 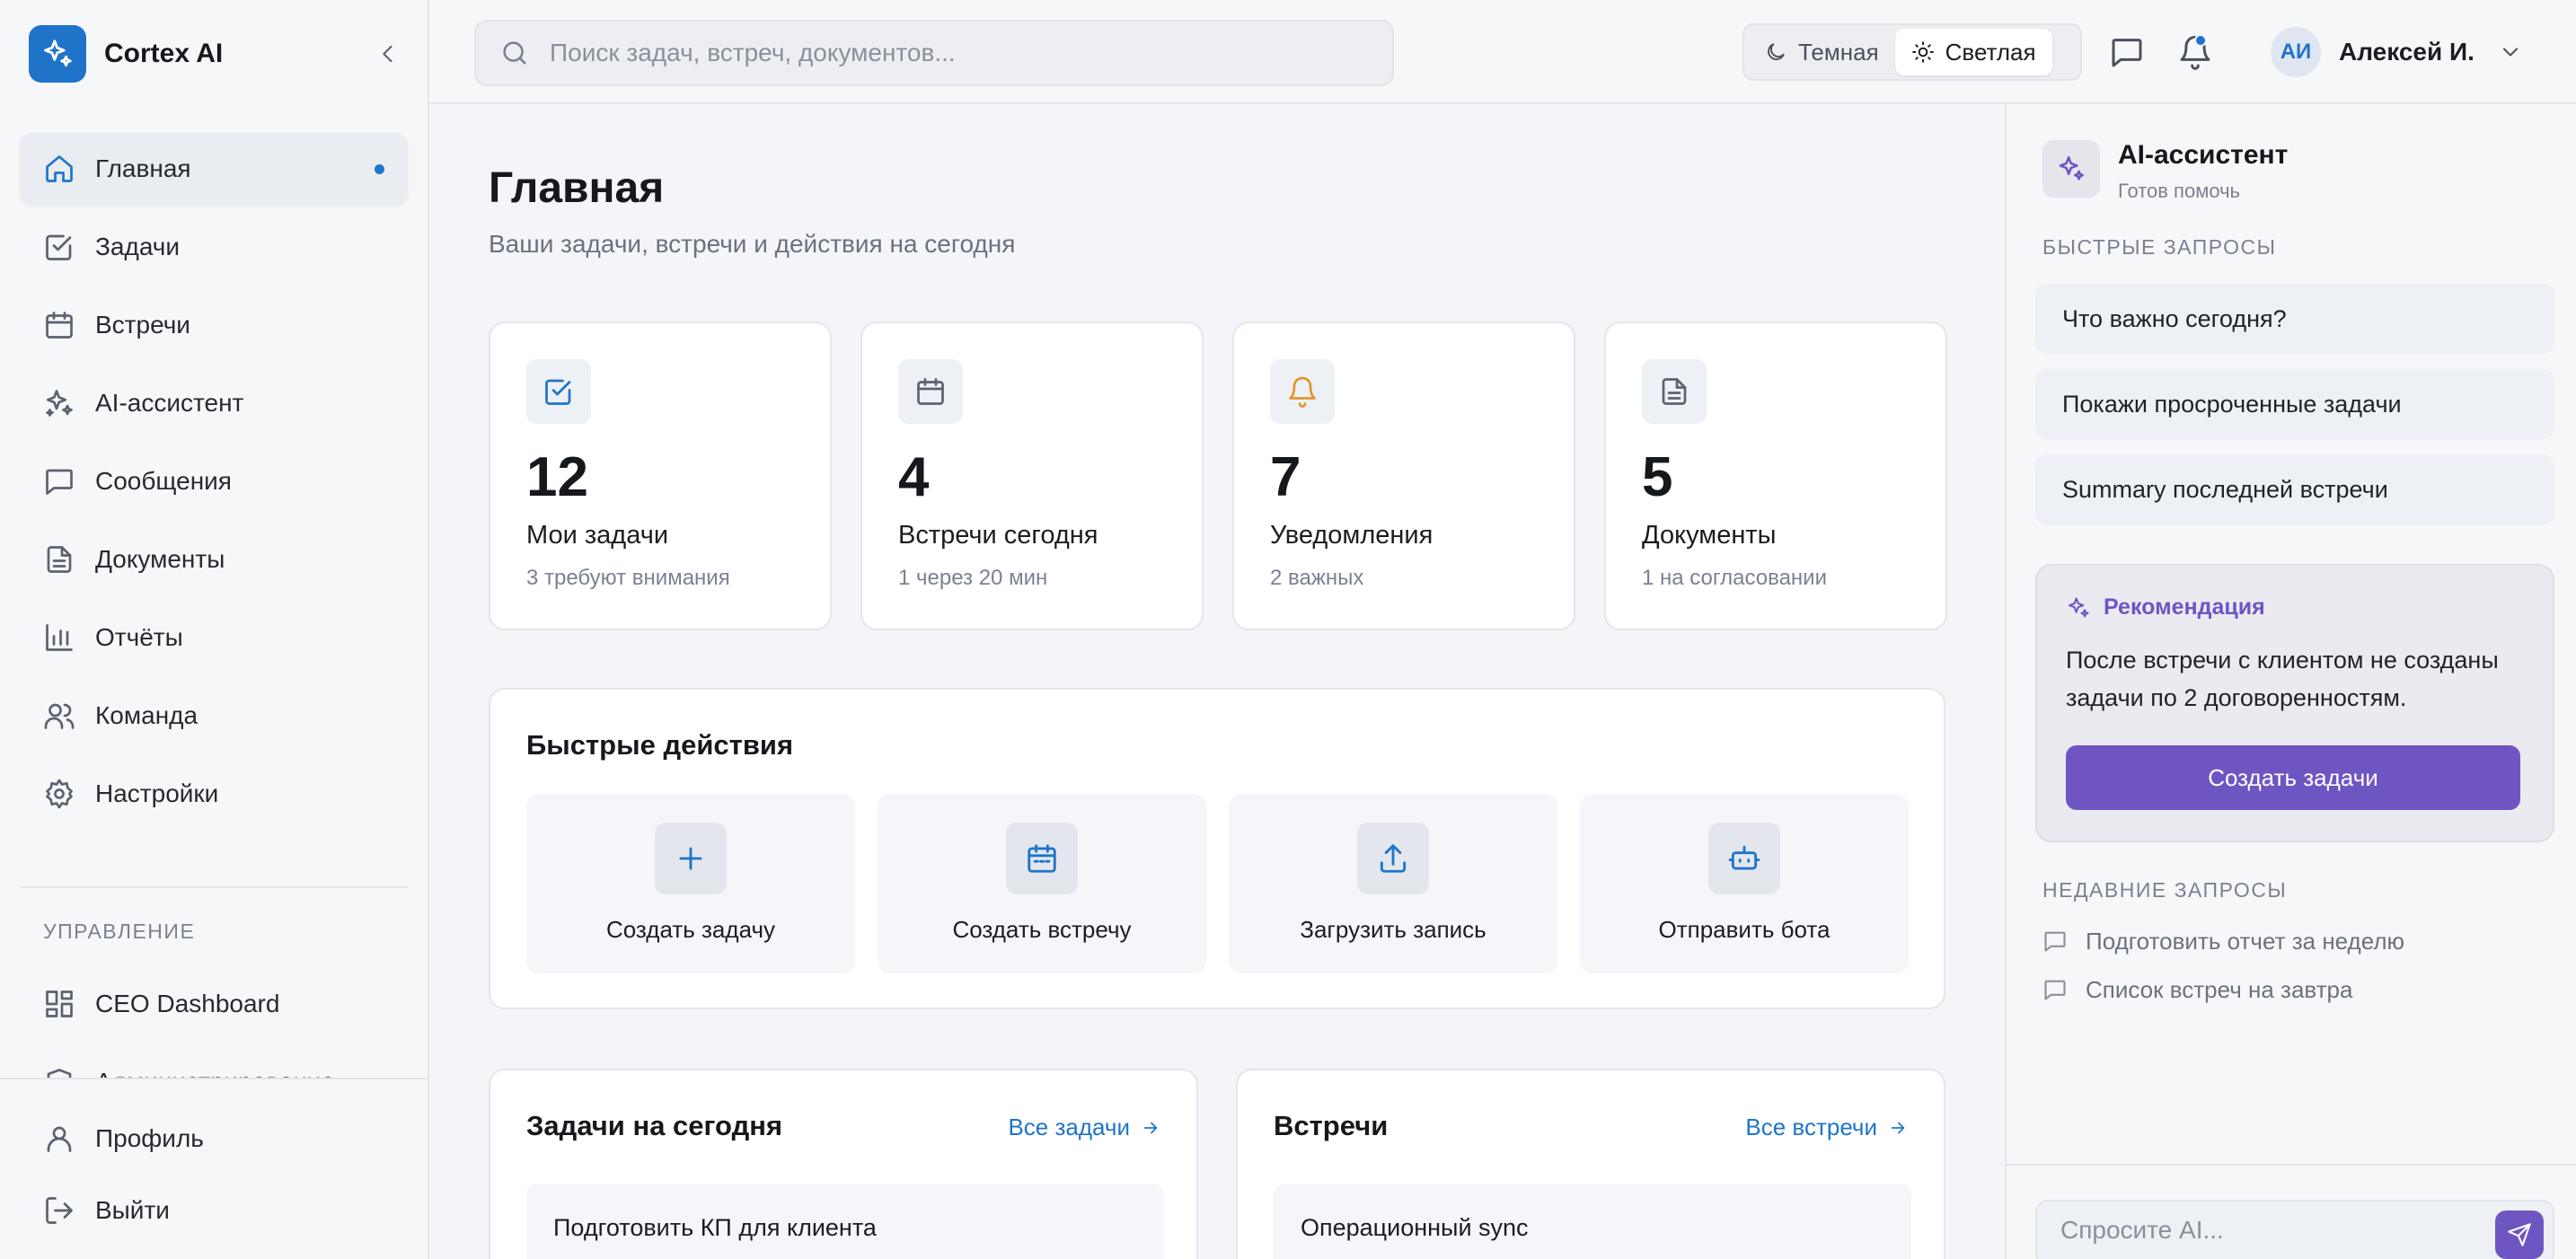 What do you see at coordinates (1150, 1127) in the screenshot?
I see `arrow-right-icon` at bounding box center [1150, 1127].